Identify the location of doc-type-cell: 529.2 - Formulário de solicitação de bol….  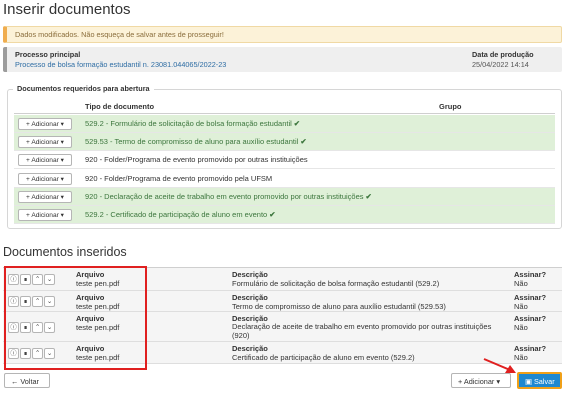
(192, 123).